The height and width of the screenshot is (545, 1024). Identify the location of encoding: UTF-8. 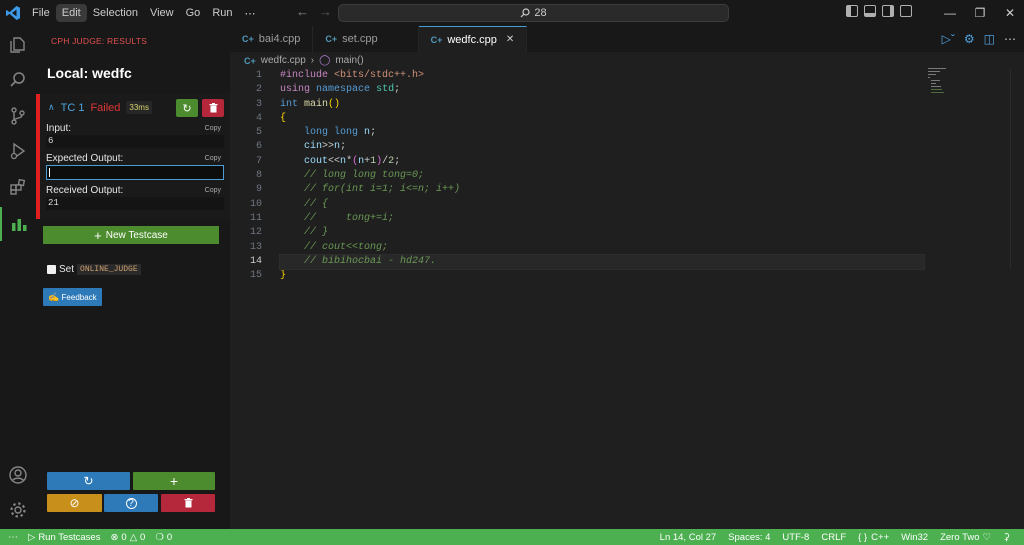
(795, 537).